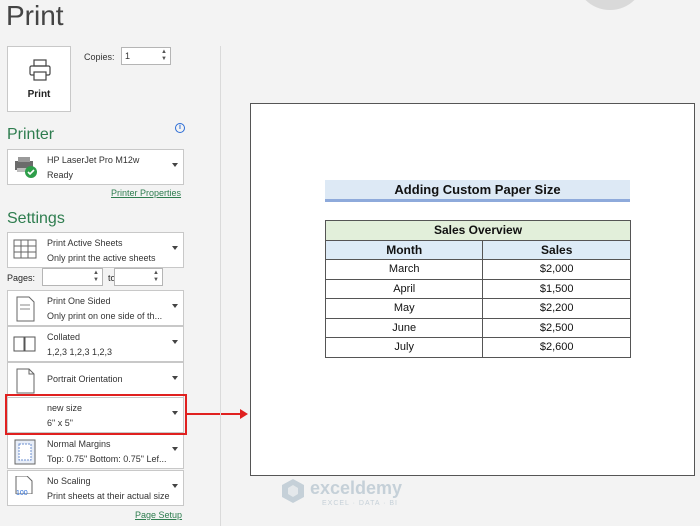 This screenshot has width=700, height=526. What do you see at coordinates (146, 56) in the screenshot?
I see `copies-stepper: 1 ▲ ▼` at bounding box center [146, 56].